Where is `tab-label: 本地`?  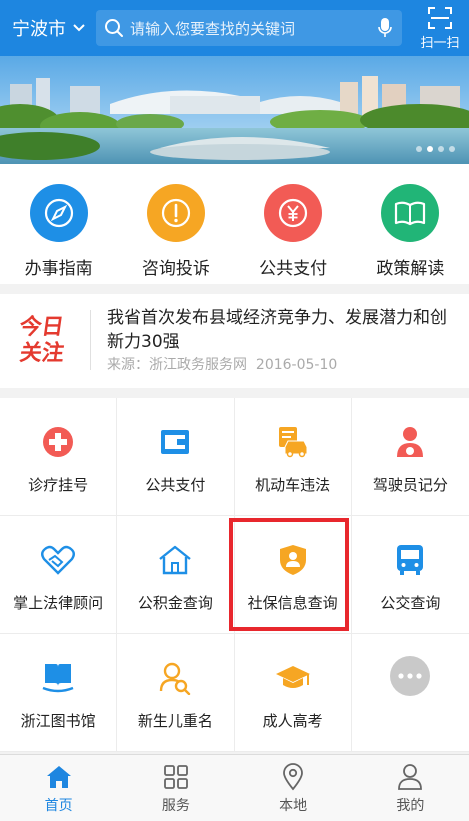
tab-label: 本地 is located at coordinates (293, 806).